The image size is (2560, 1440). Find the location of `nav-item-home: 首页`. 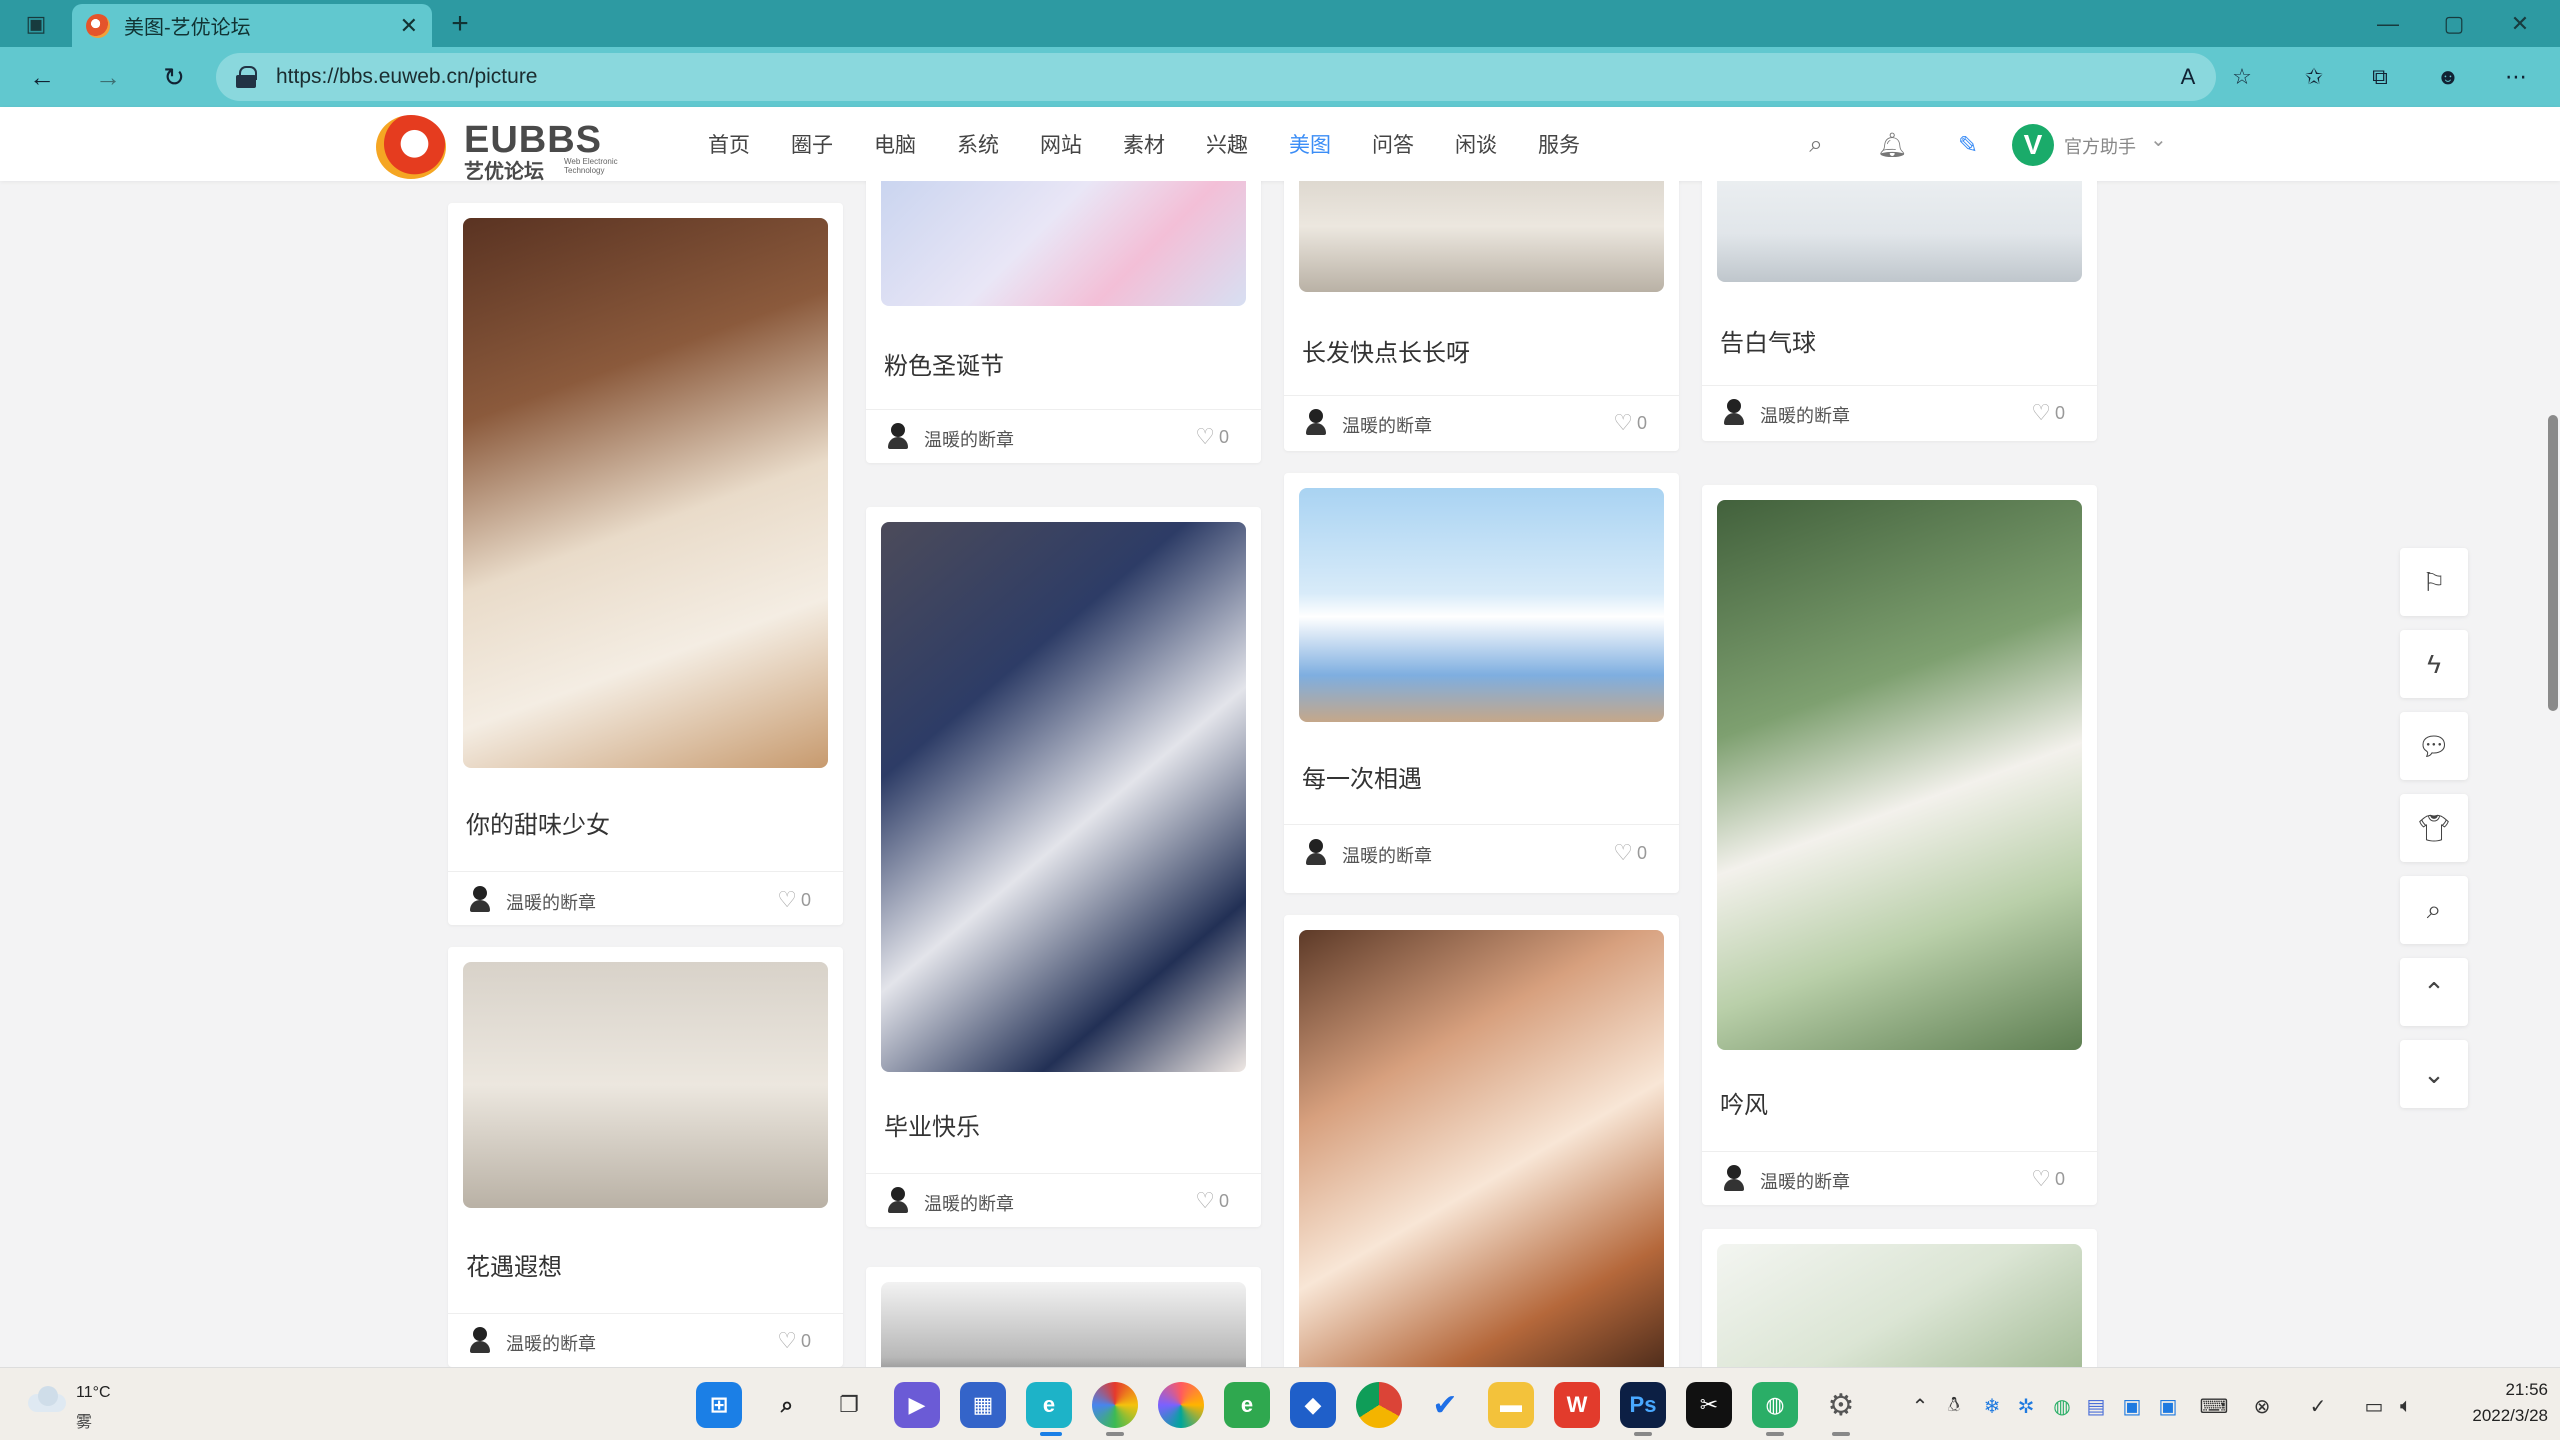

nav-item-home: 首页 is located at coordinates (729, 144).